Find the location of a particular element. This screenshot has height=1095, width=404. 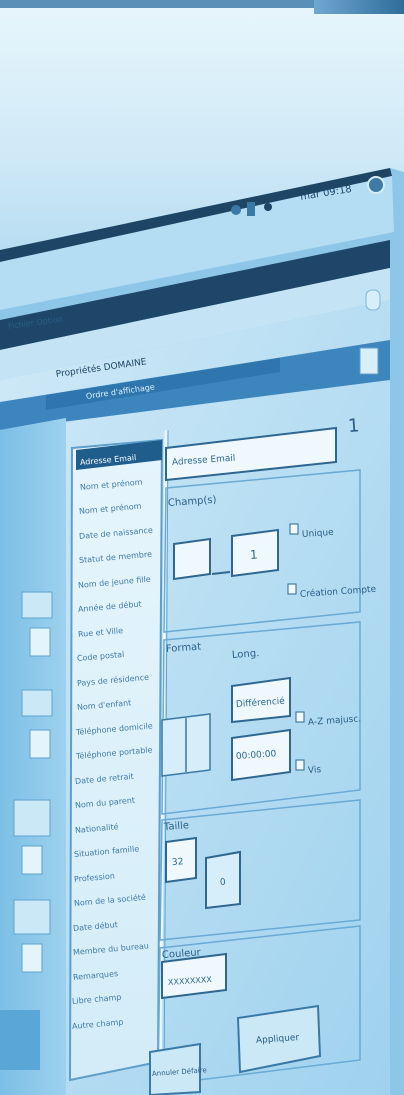

dialog-control-box is located at coordinates (369, 361).